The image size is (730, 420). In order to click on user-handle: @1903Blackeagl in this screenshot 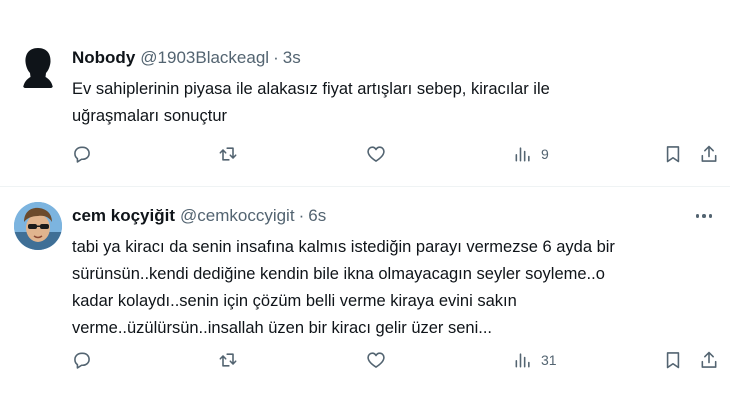, I will do `click(204, 58)`.